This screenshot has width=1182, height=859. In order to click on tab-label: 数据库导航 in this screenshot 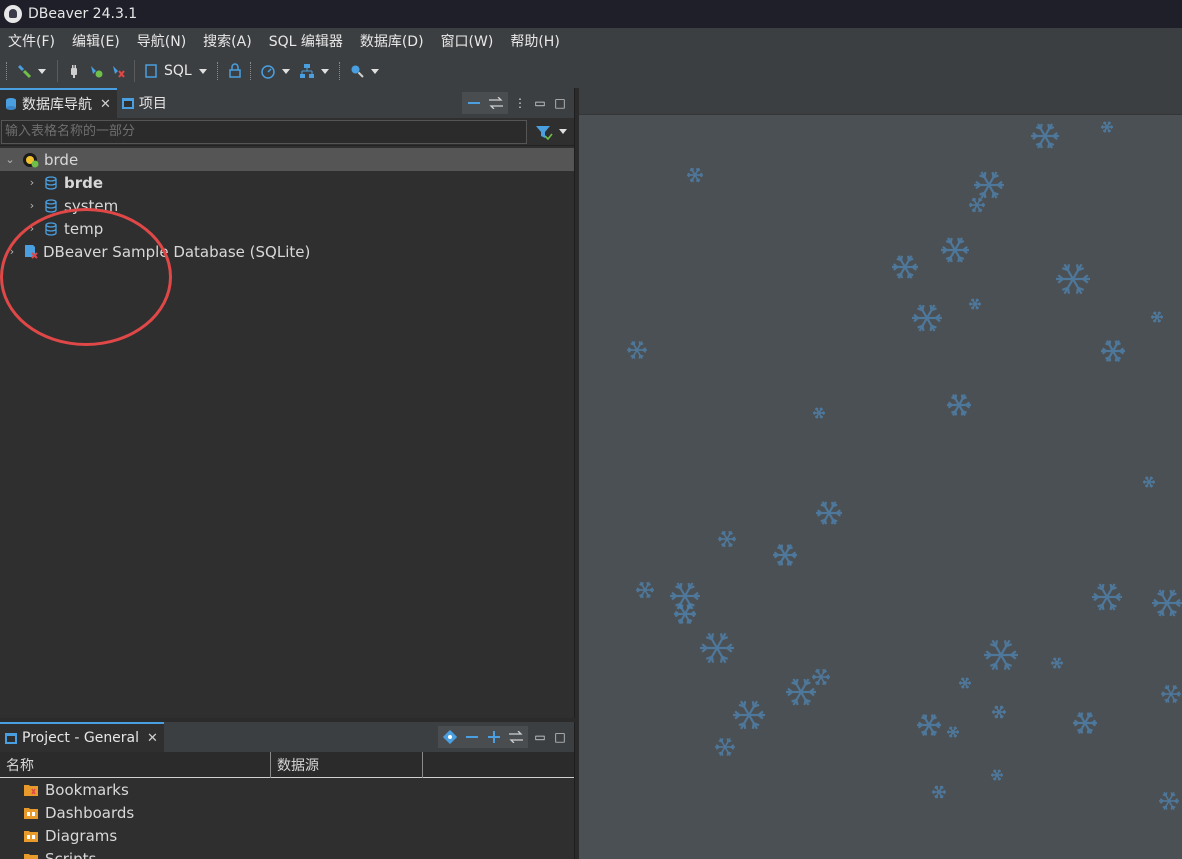, I will do `click(57, 105)`.